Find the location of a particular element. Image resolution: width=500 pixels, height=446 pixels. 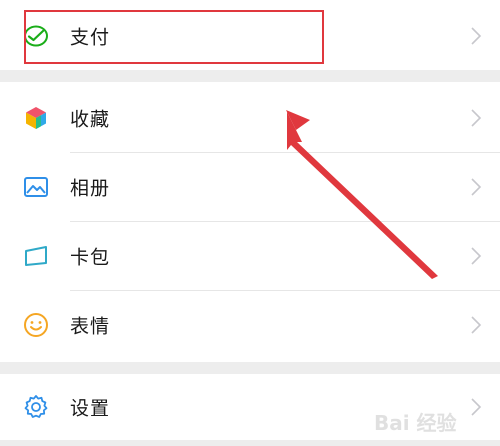

favorites-cube-icon is located at coordinates (36, 118).